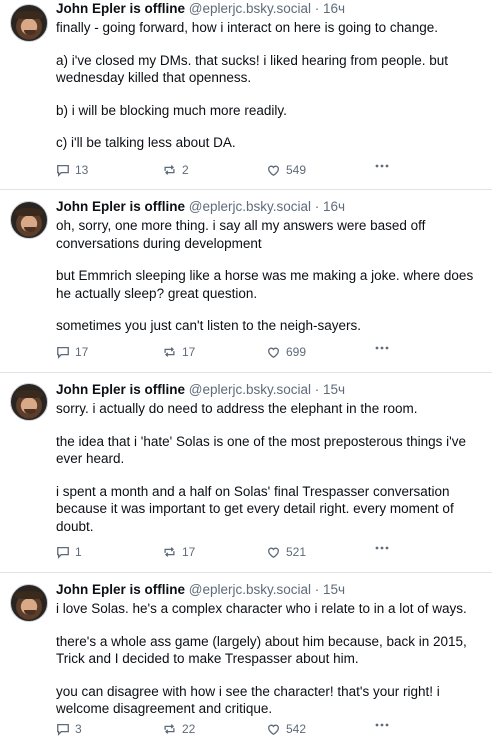 The height and width of the screenshot is (750, 492). I want to click on like-count: 521, so click(296, 552).